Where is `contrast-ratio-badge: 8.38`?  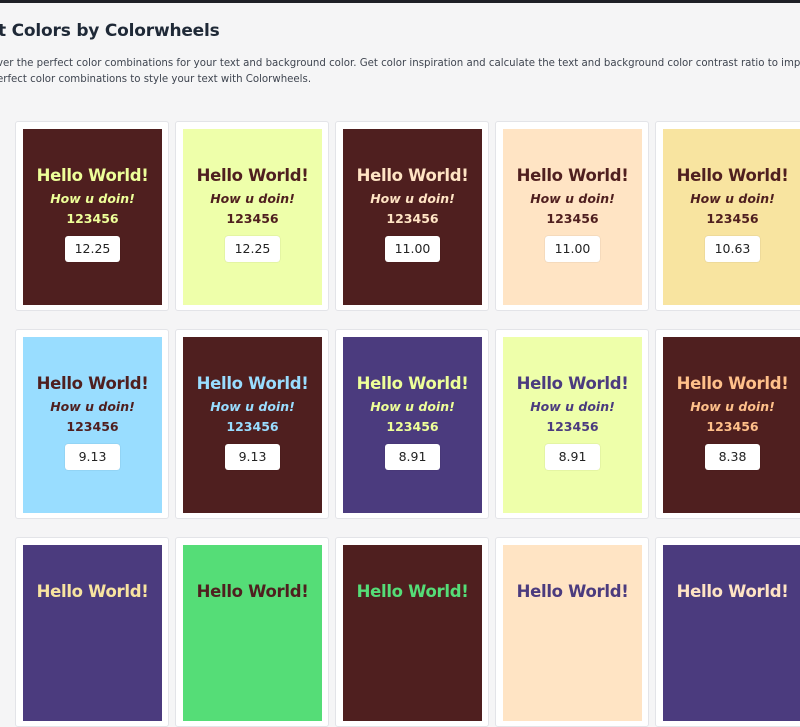
contrast-ratio-badge: 8.38 is located at coordinates (732, 457).